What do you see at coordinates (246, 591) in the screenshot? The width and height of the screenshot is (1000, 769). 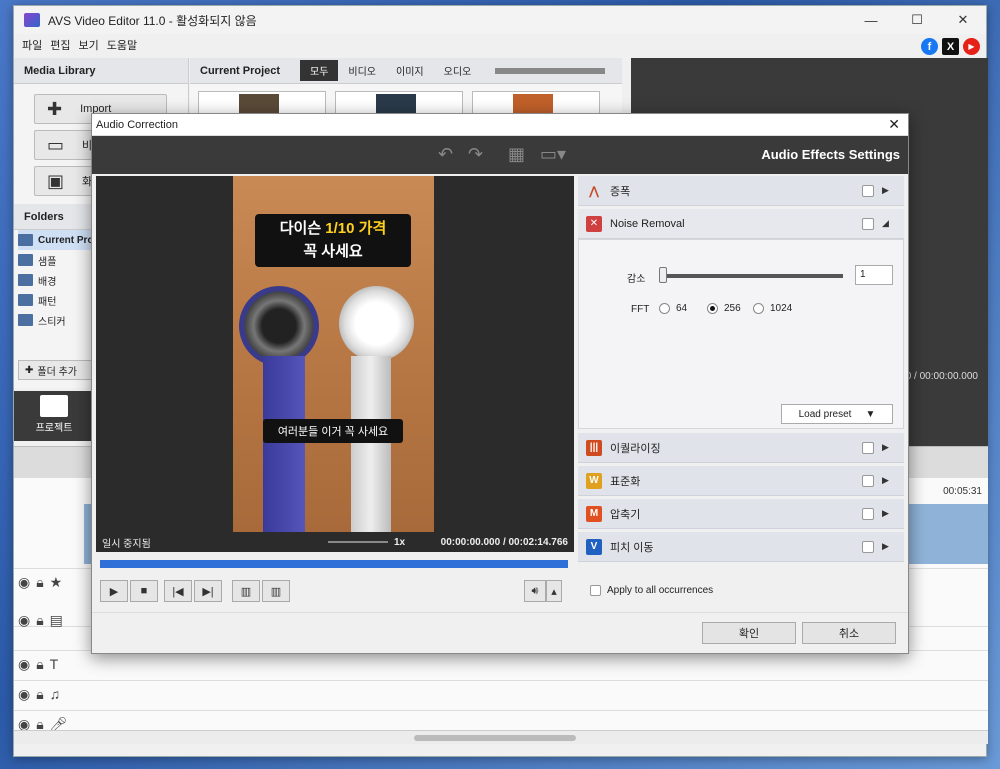 I see `mark-in-button: ▥` at bounding box center [246, 591].